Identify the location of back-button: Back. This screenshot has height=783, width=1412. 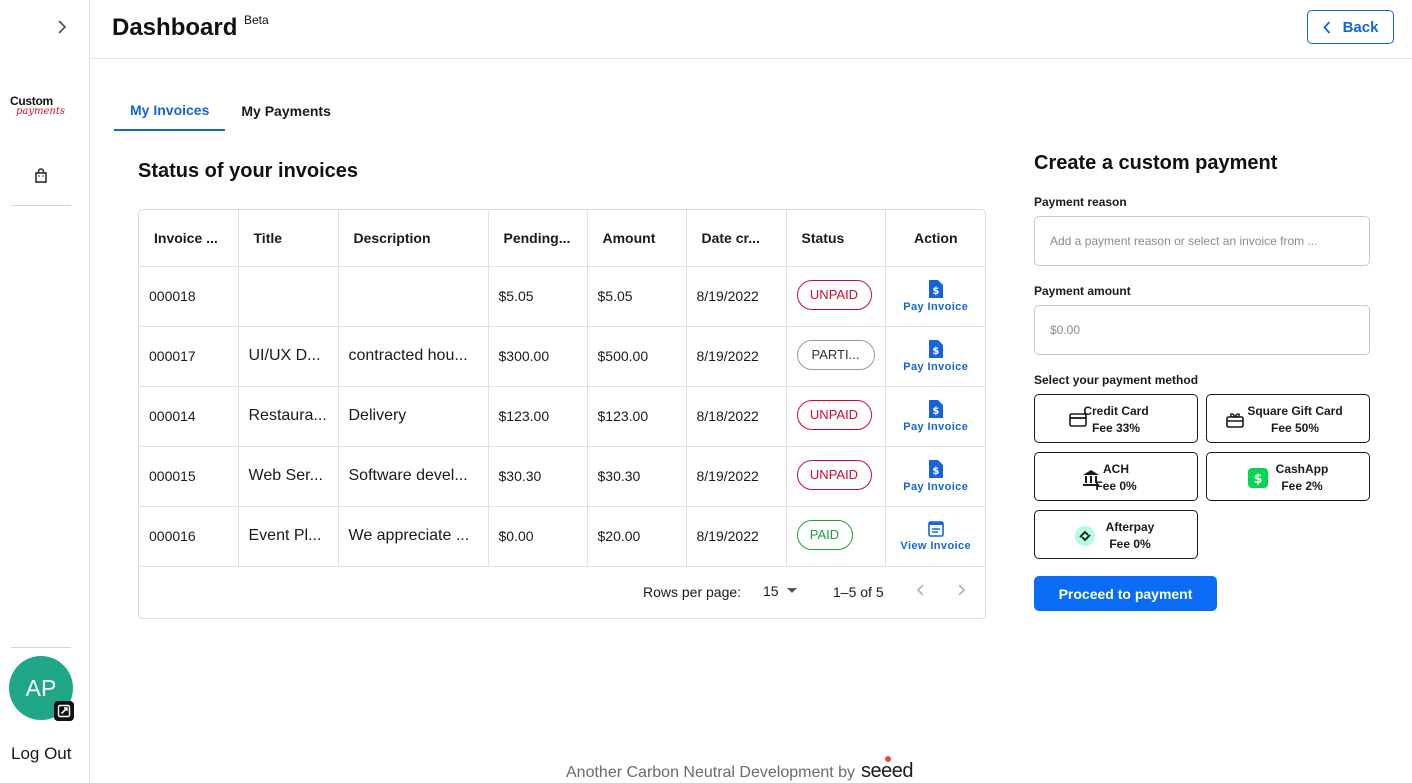
(1350, 27).